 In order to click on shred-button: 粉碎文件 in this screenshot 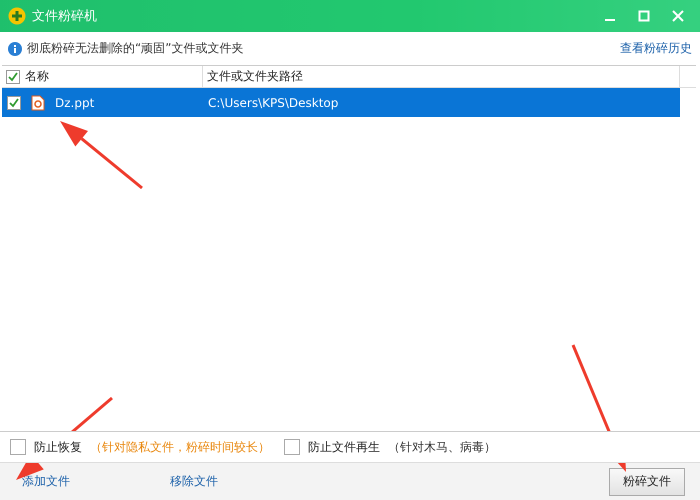, I will do `click(647, 482)`.